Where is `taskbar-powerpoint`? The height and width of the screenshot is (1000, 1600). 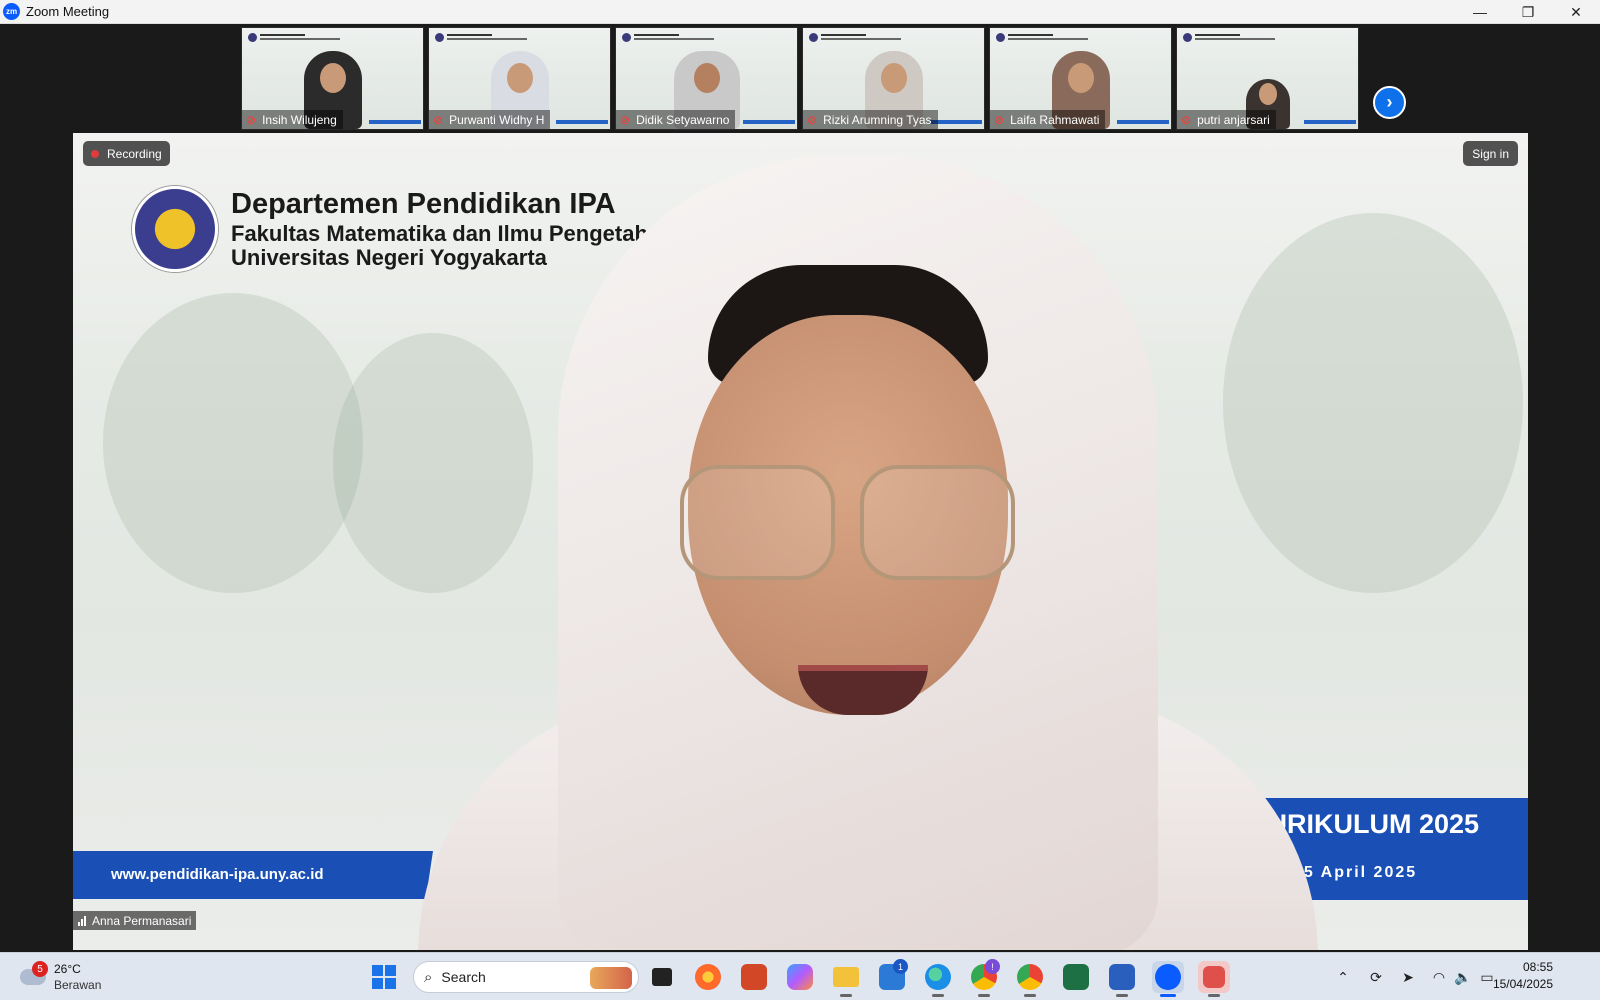
taskbar-powerpoint is located at coordinates (754, 977).